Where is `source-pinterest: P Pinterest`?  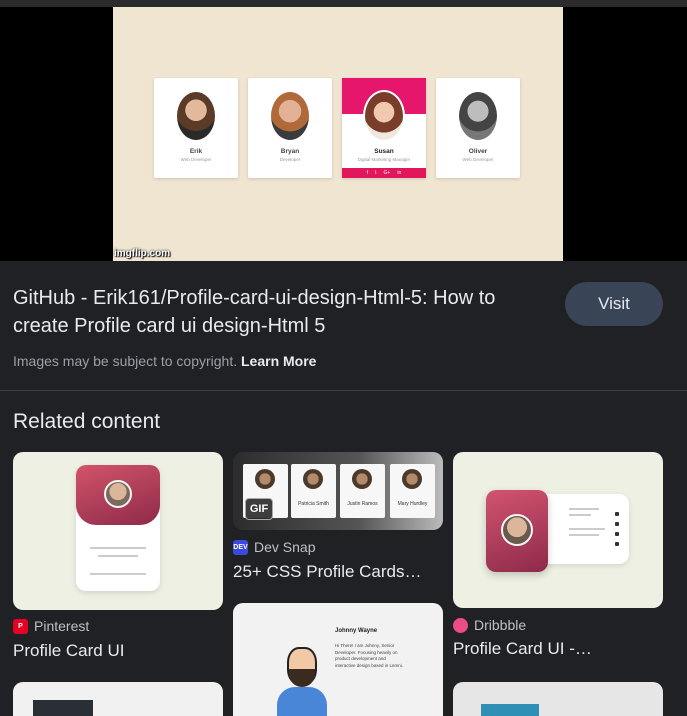 source-pinterest: P Pinterest is located at coordinates (51, 626).